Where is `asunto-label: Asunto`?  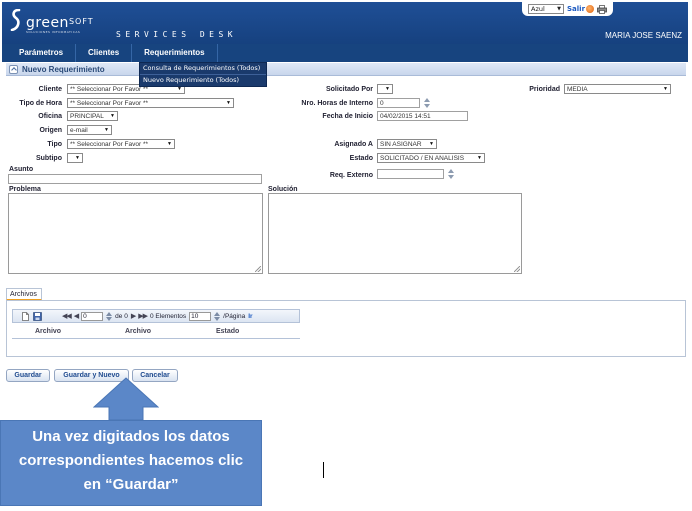 asunto-label: Asunto is located at coordinates (21, 169).